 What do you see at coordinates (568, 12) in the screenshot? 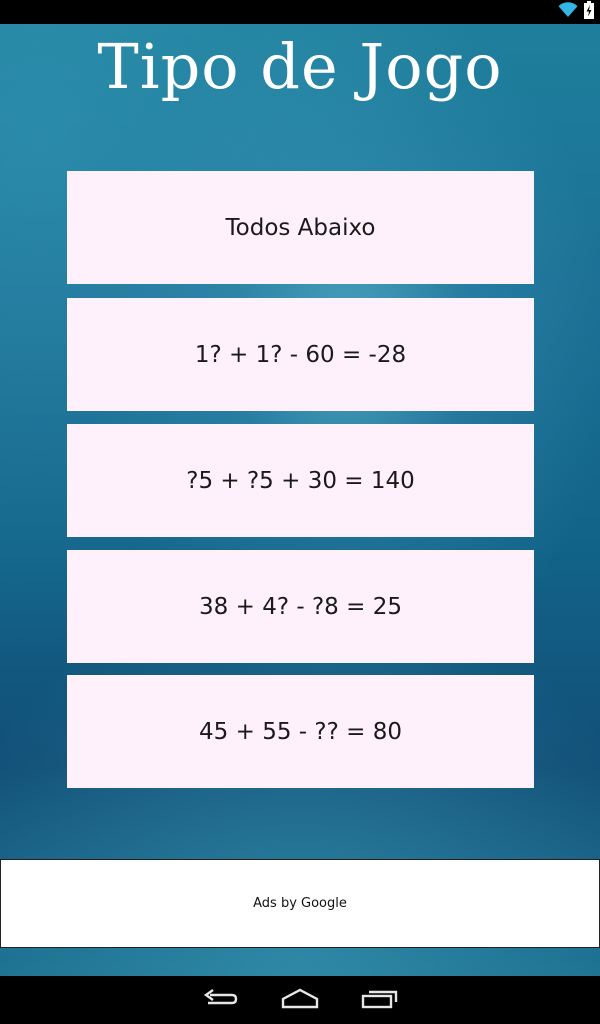
I see `wifi-icon` at bounding box center [568, 12].